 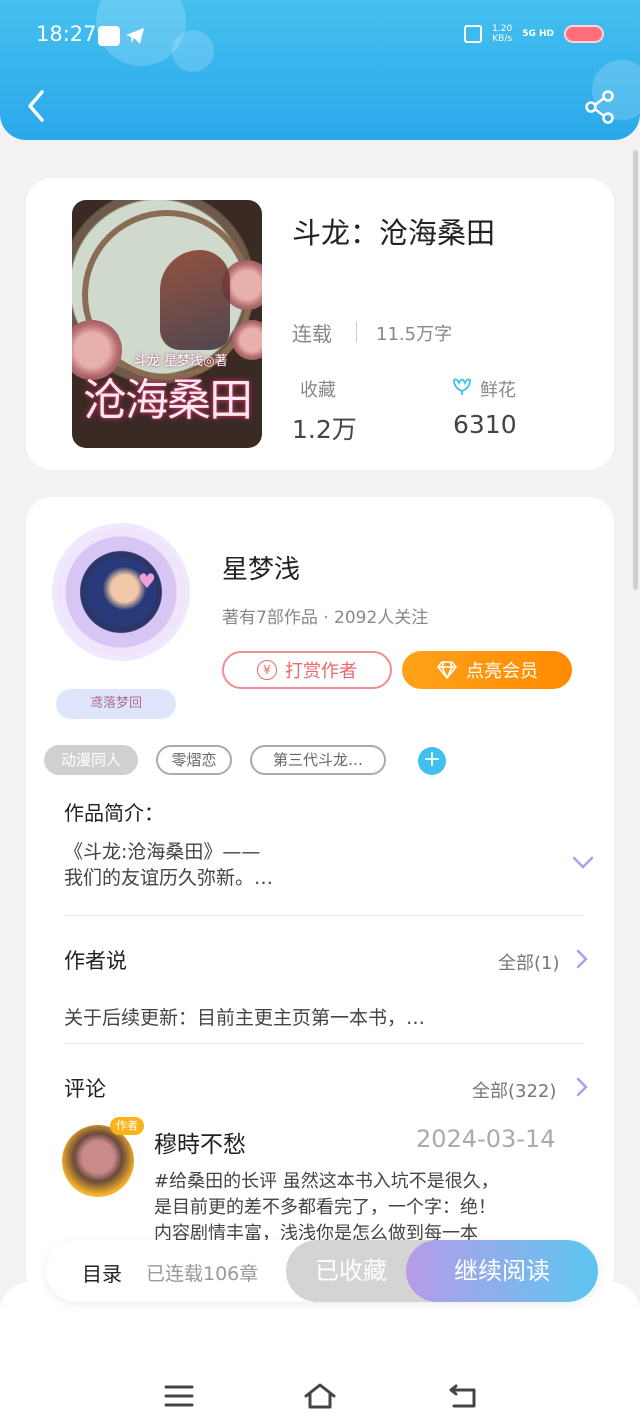 I want to click on reward-author-button: ¥ 打赏作者, so click(x=307, y=670).